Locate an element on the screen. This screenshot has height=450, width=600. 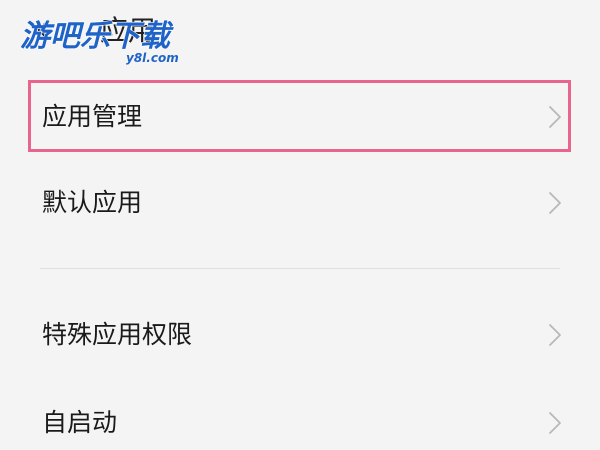
settings-item-label: 应用管理 is located at coordinates (92, 116).